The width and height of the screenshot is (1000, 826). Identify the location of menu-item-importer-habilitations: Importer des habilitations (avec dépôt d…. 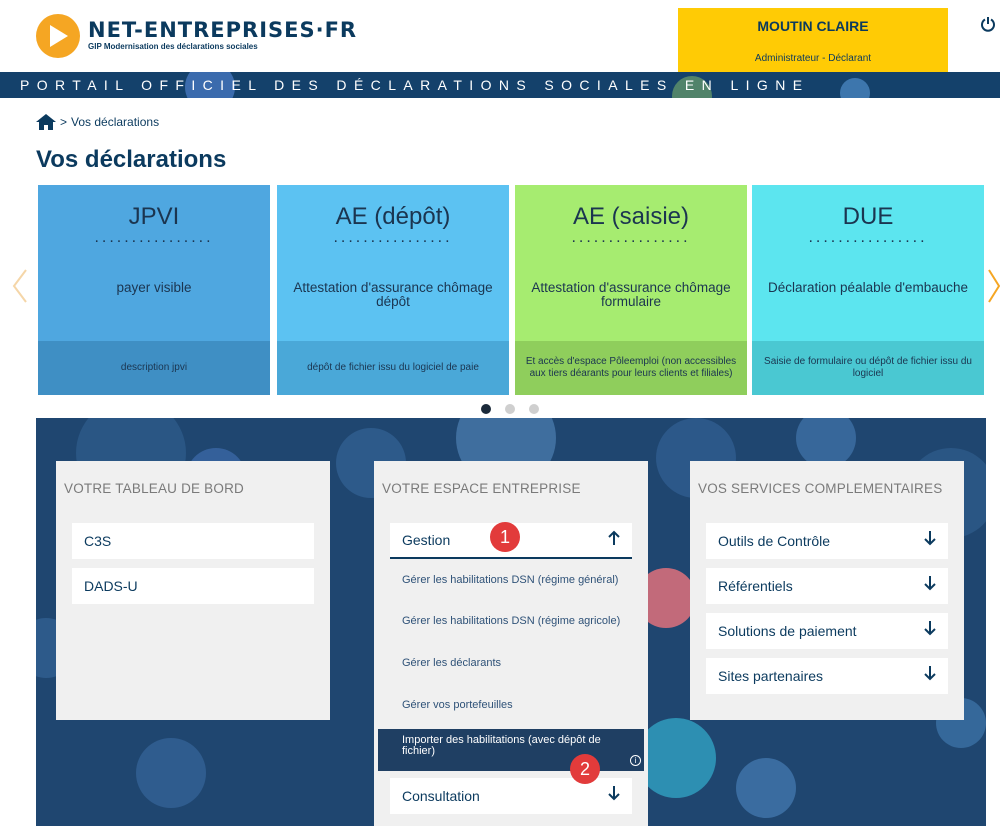
(511, 750).